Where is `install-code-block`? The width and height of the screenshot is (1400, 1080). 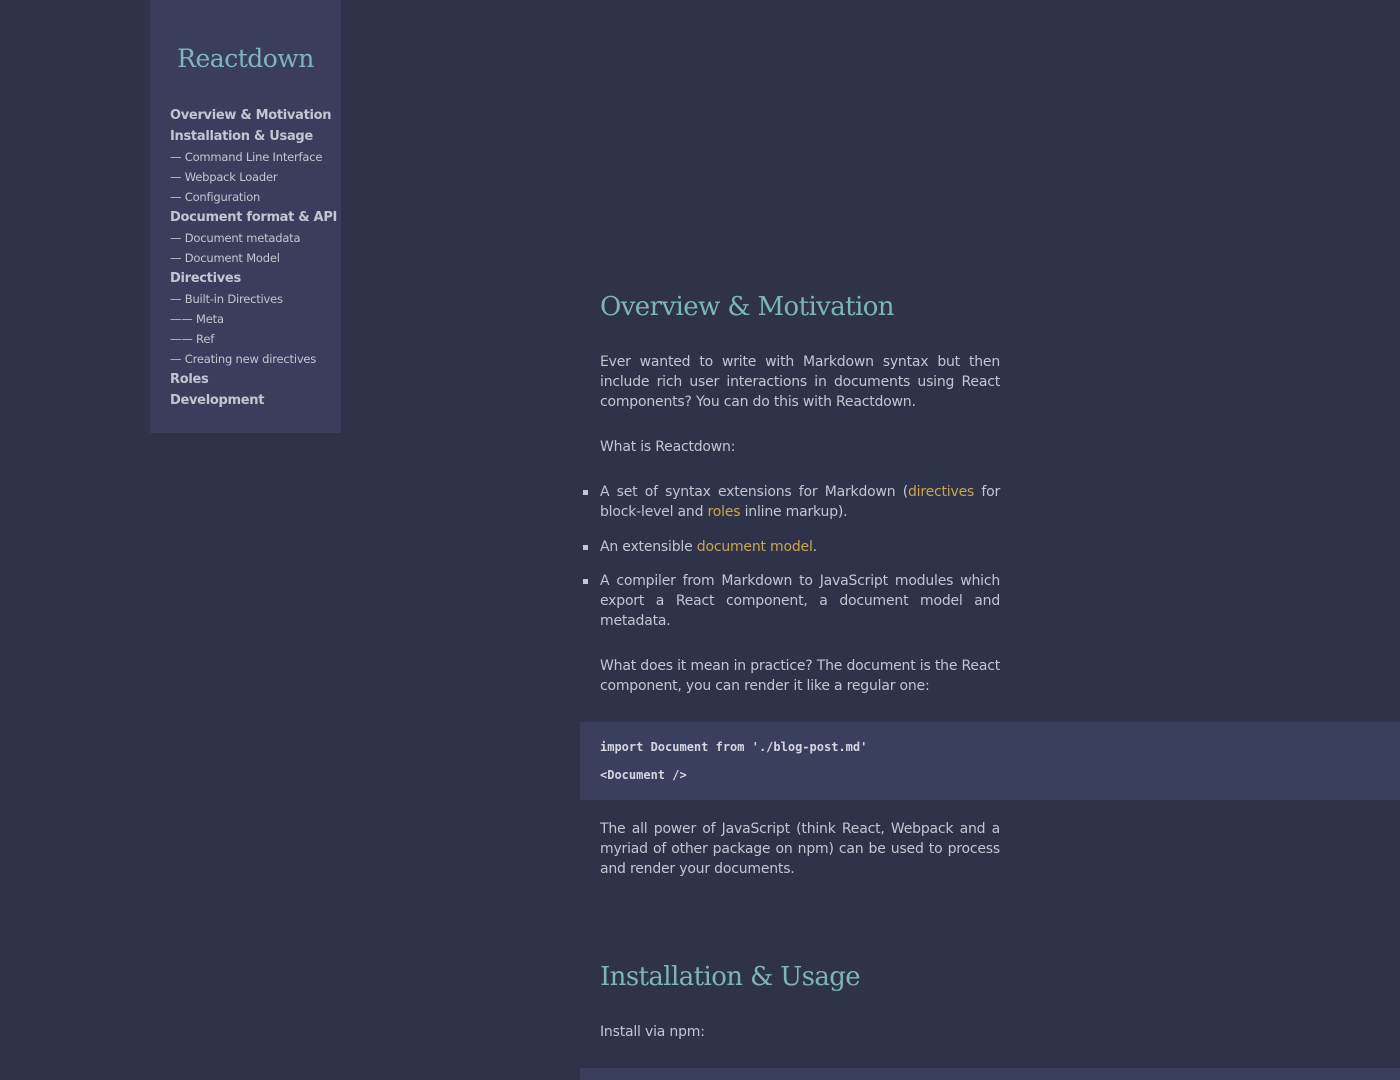
install-code-block is located at coordinates (990, 1074).